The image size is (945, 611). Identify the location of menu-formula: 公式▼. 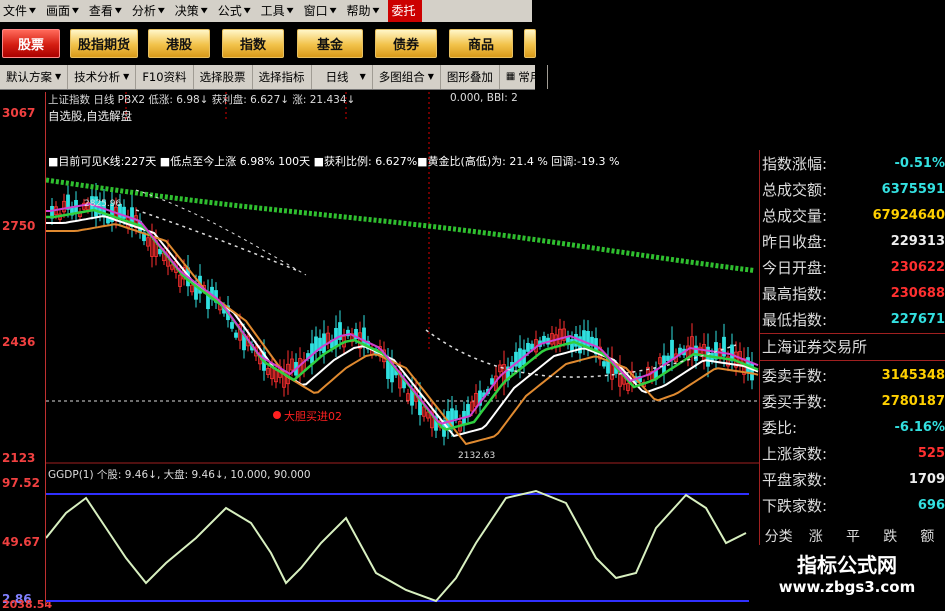
(236, 11).